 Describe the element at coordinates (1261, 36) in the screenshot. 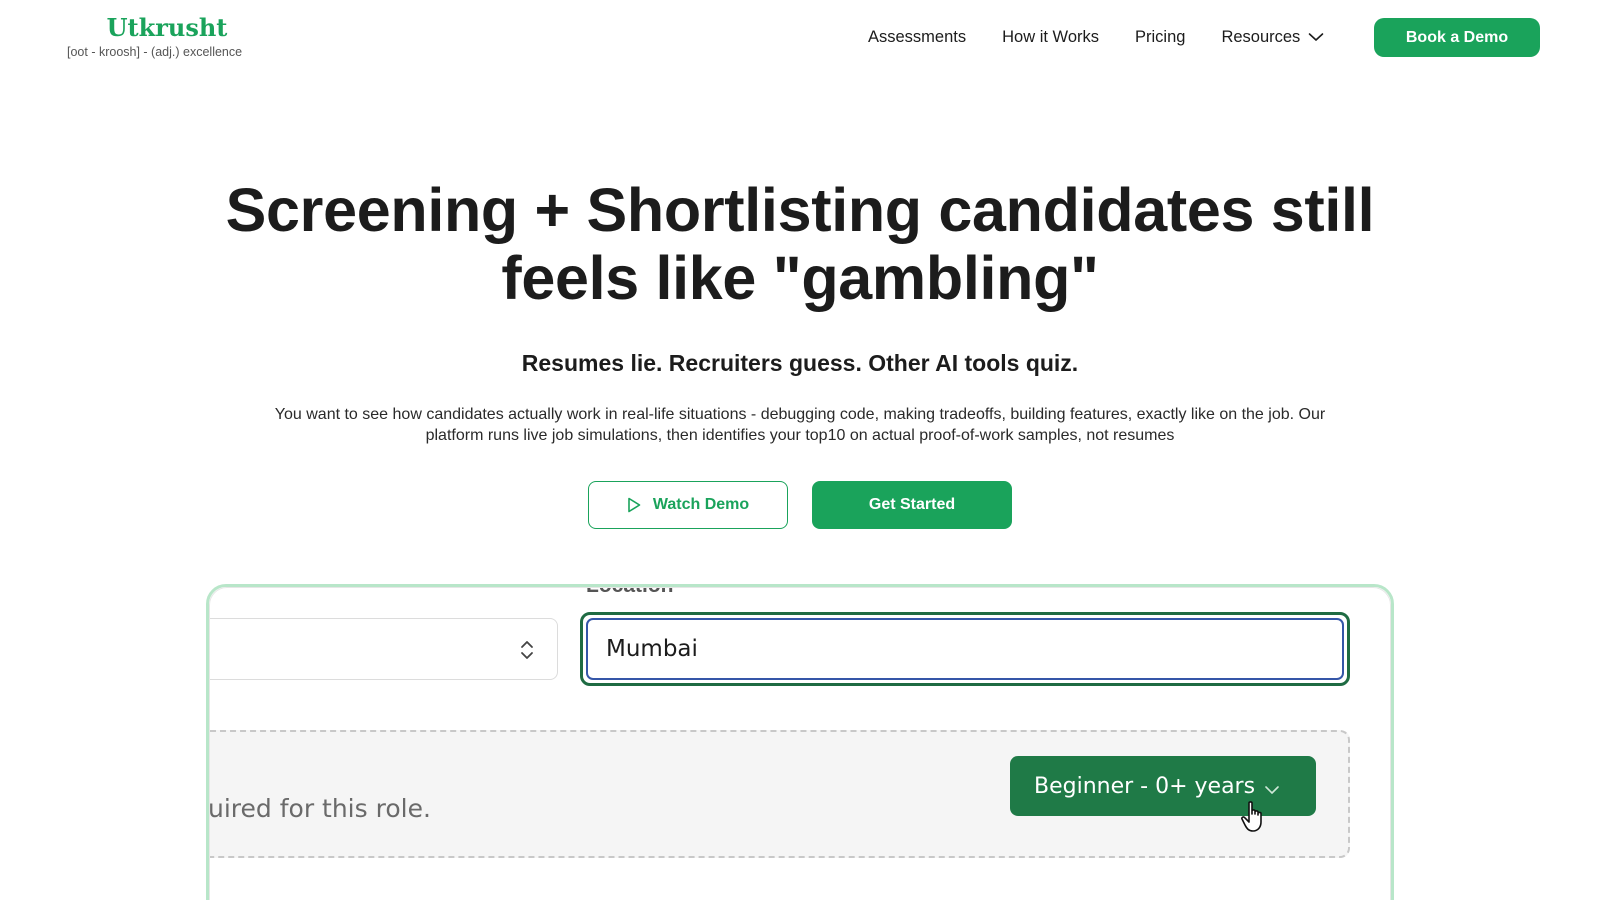

I see `nav-item-resources-label: Resources` at that location.